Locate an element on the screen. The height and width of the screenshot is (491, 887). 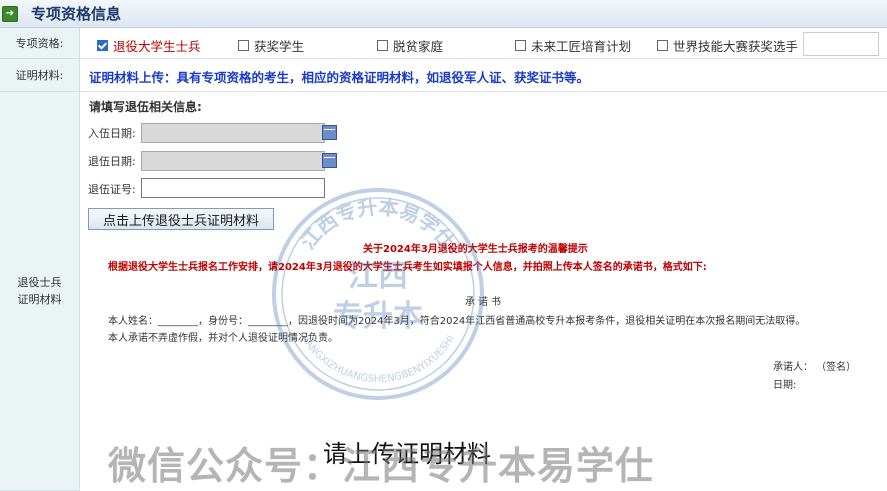
option-veteran-student: 退役大学生士兵 is located at coordinates (149, 45).